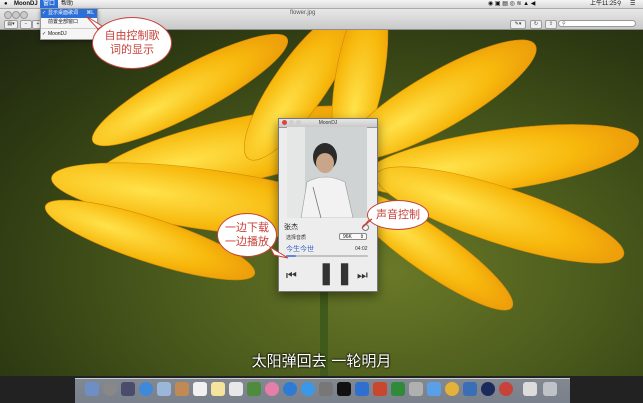  Describe the element at coordinates (380, 389) in the screenshot. I see `powerpoint-icon` at that location.